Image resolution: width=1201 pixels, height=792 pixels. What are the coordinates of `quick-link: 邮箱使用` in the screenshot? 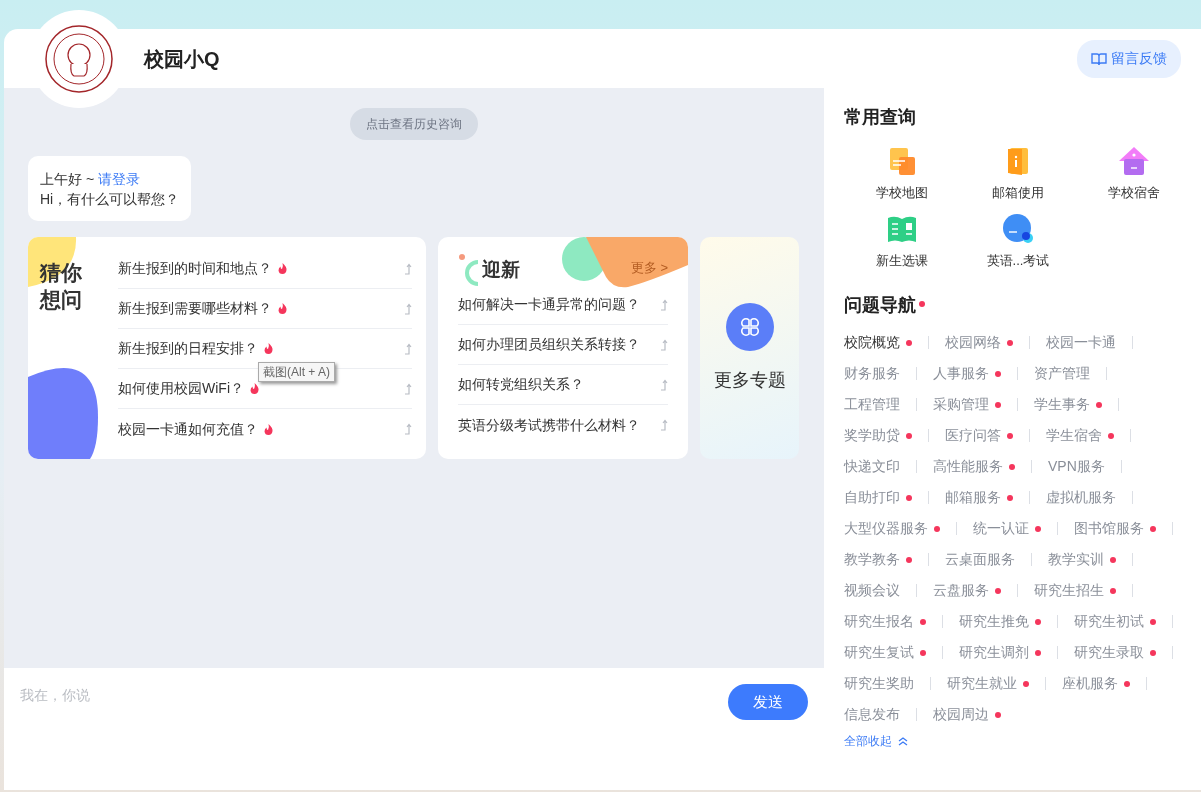 It's located at (1018, 174).